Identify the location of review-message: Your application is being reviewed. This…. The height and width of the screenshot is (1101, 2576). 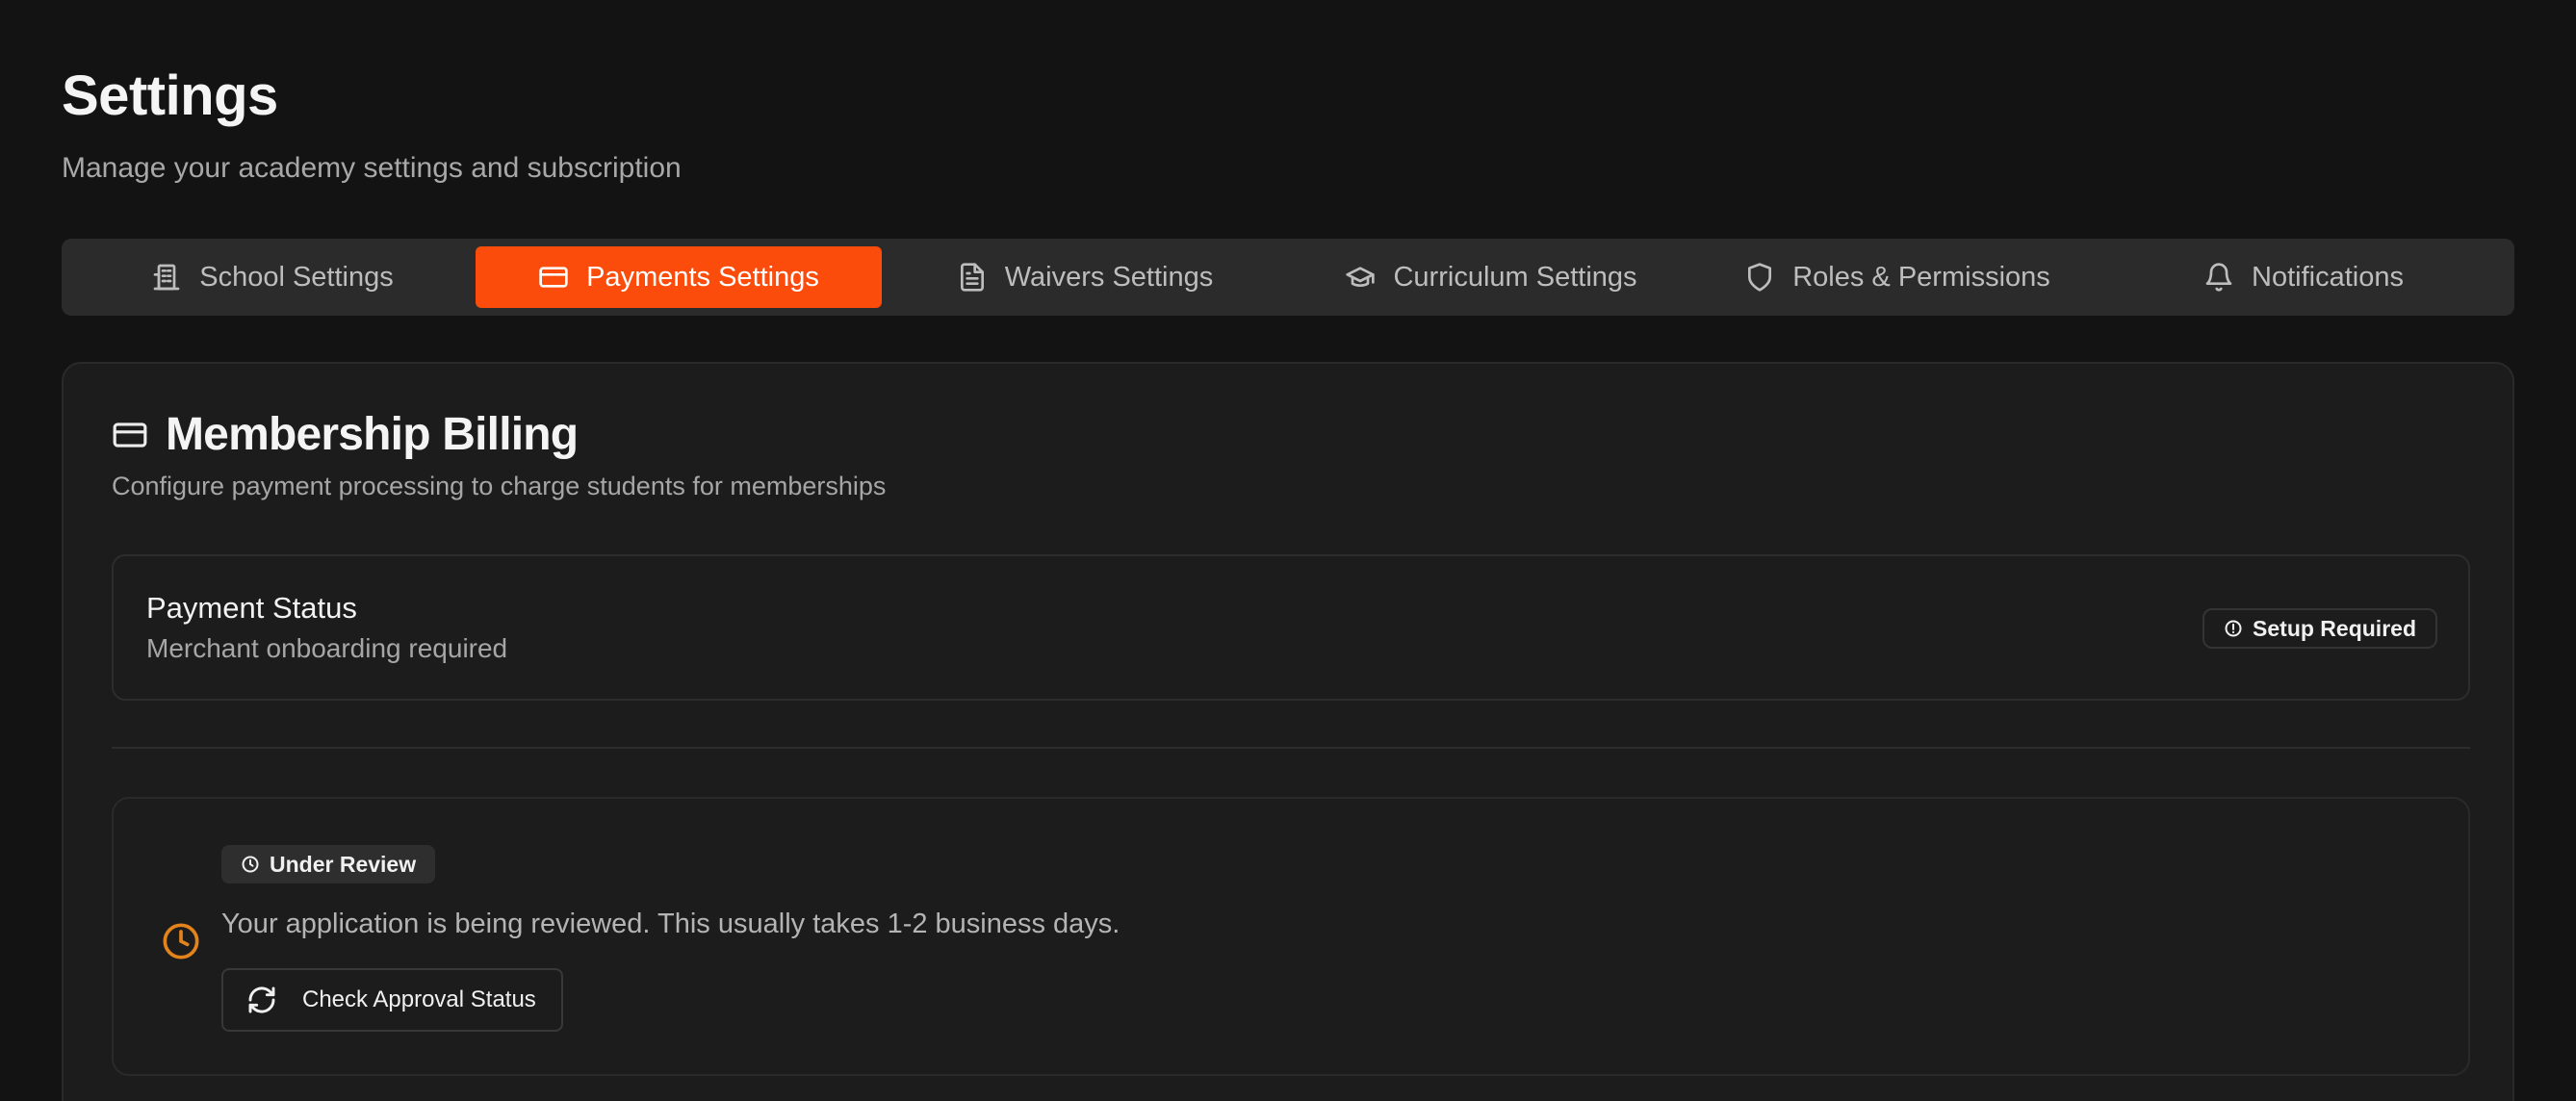
(671, 924).